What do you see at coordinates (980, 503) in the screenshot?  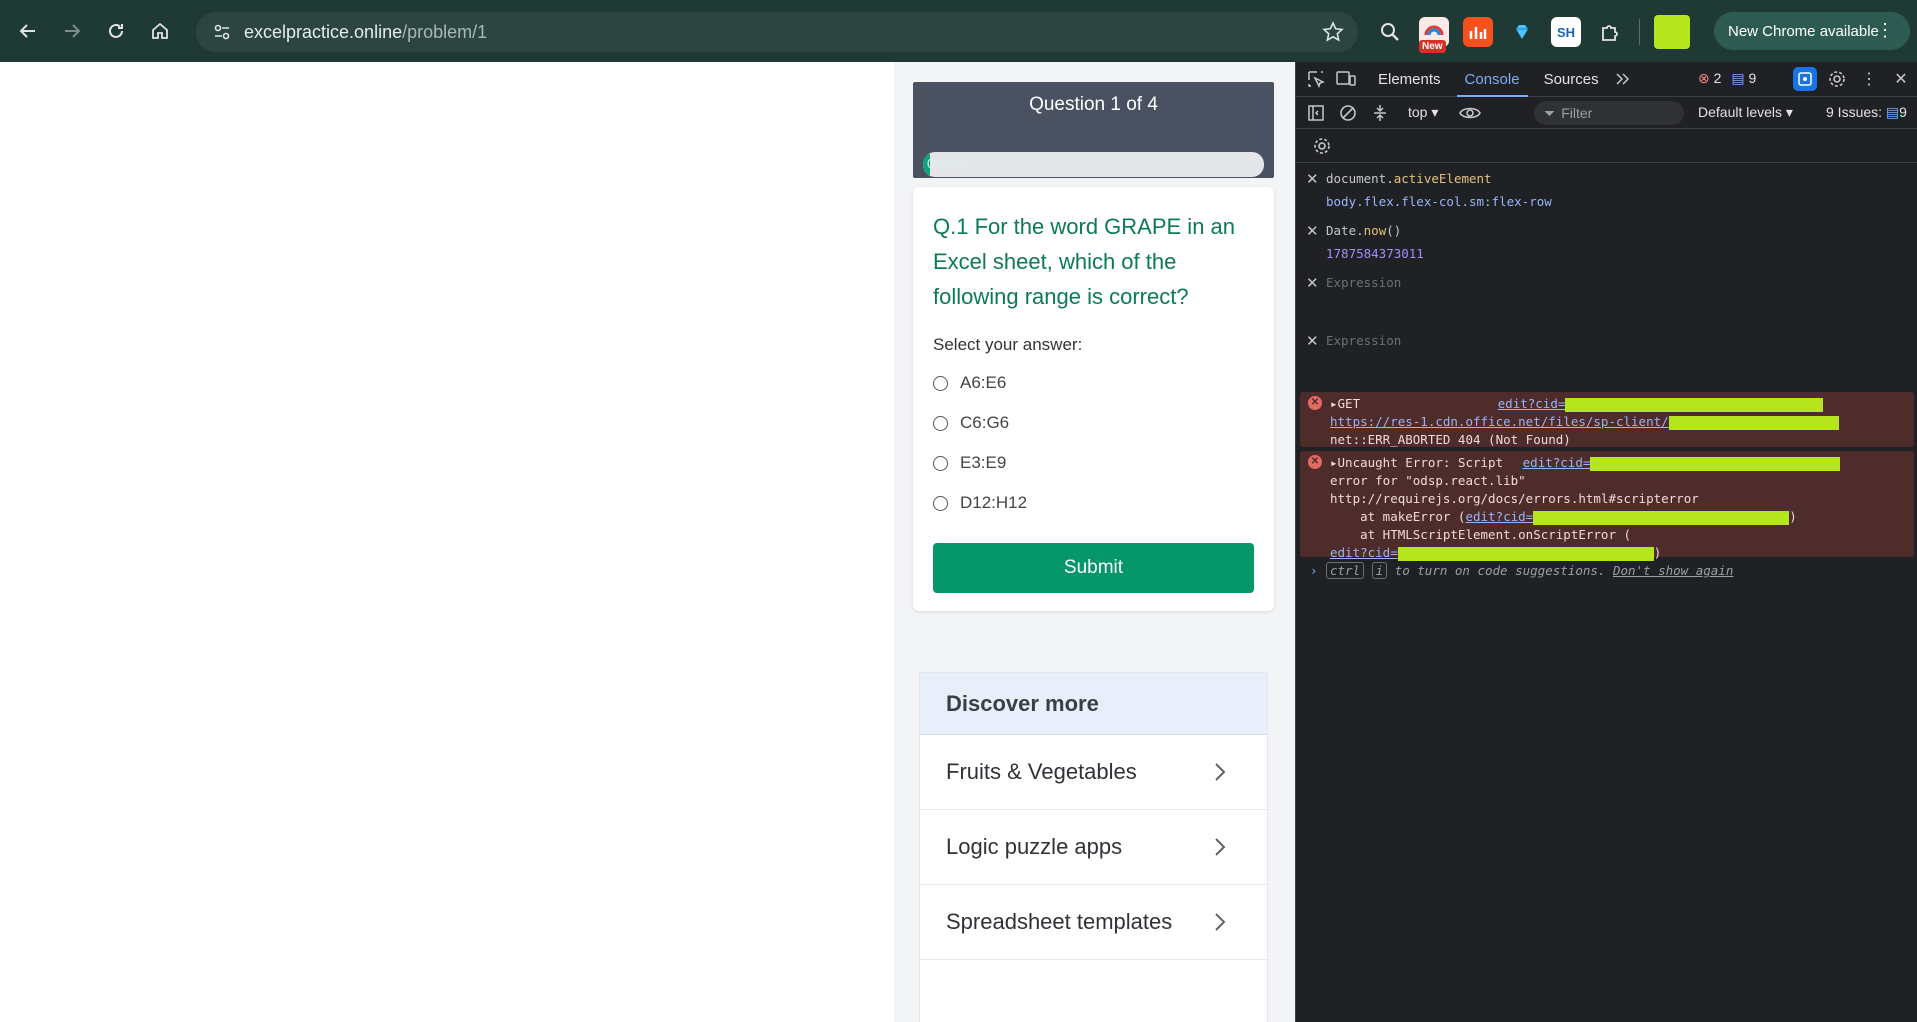 I see `option-d12-h12: D12:H12` at bounding box center [980, 503].